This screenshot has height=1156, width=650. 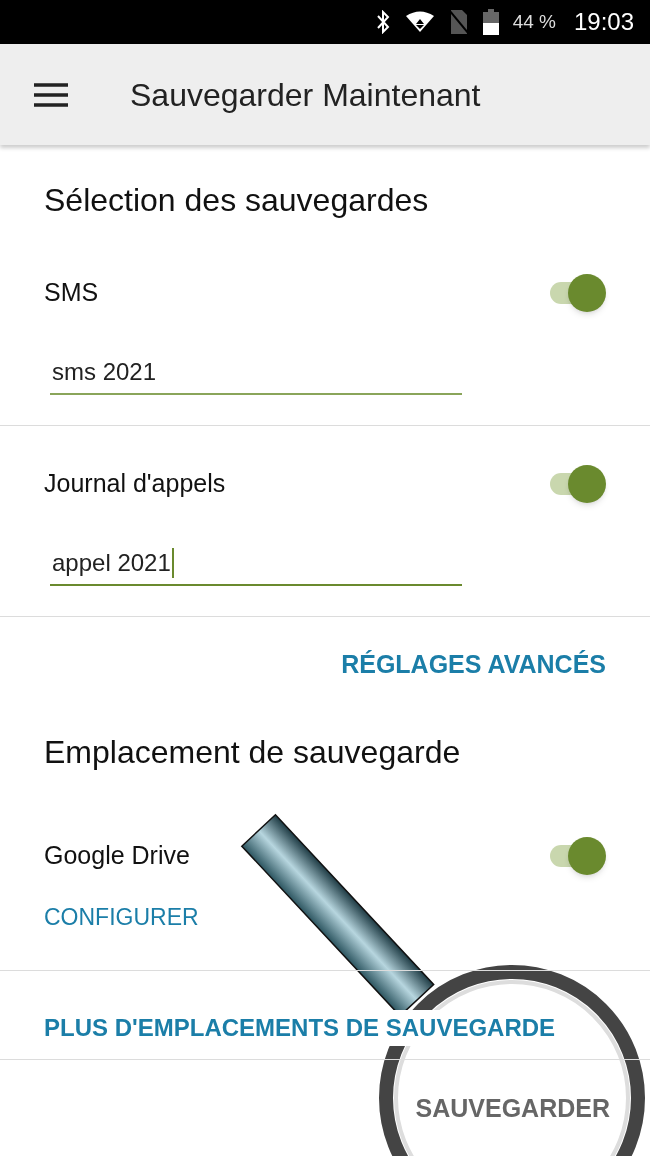 I want to click on menu-icon, so click(x=51, y=94).